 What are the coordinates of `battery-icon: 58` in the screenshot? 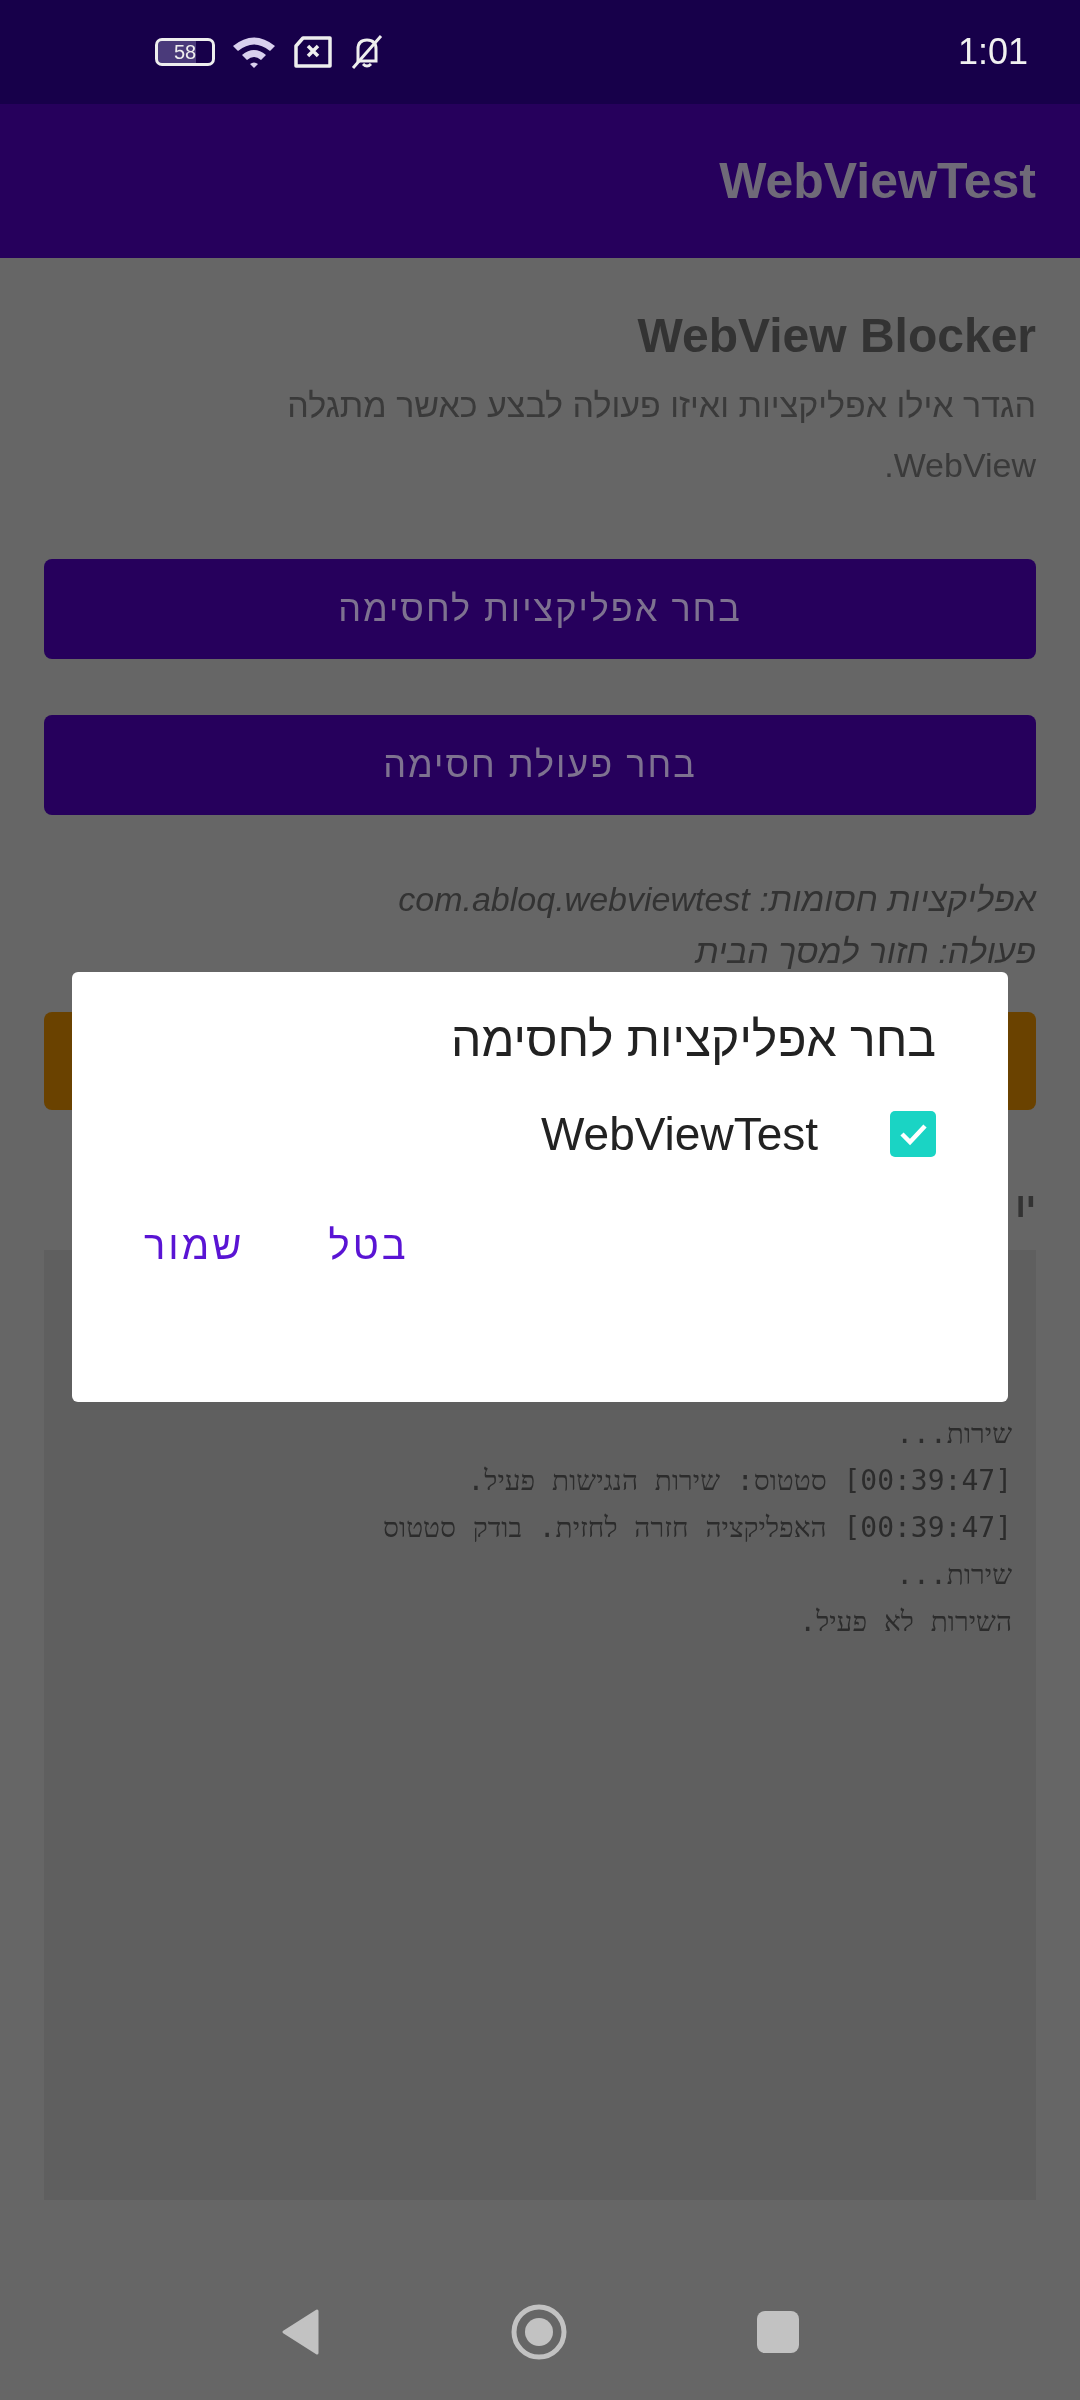 It's located at (185, 52).